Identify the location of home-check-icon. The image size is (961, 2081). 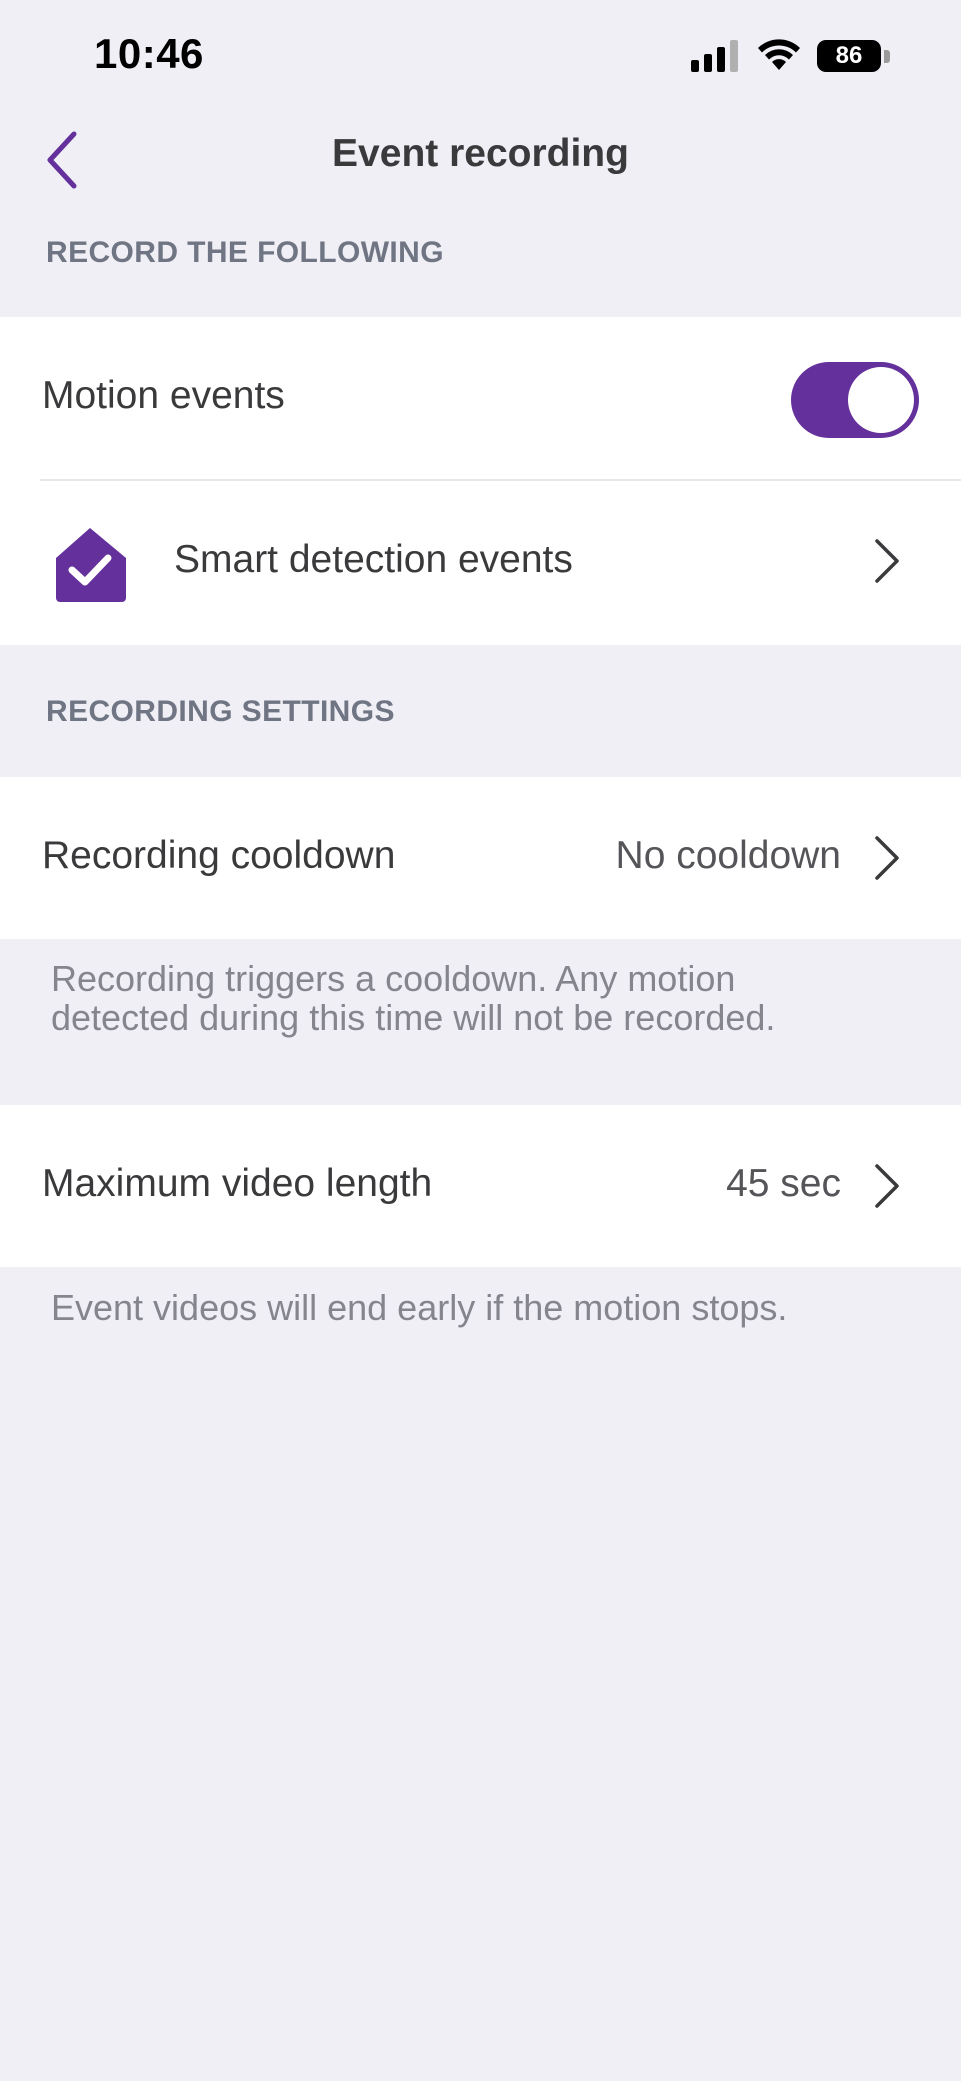
(91, 565).